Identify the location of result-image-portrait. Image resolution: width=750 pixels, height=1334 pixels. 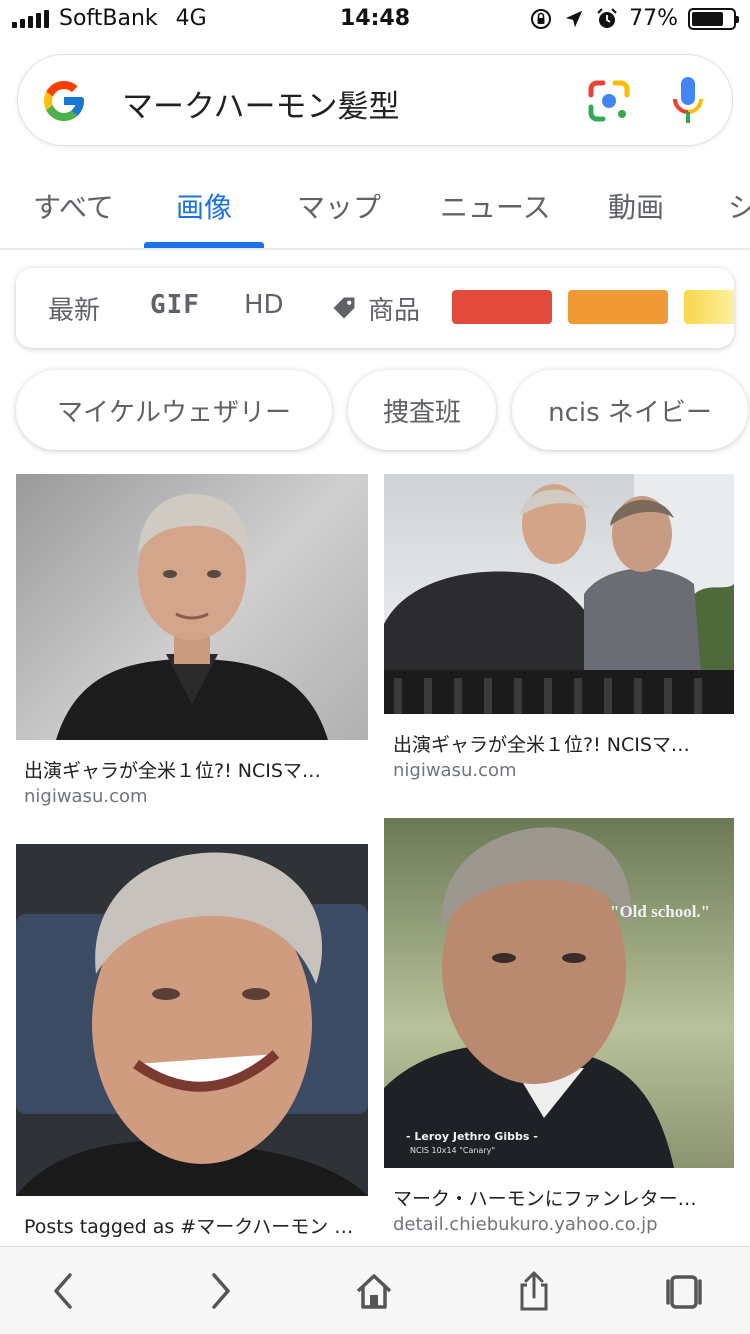
(192, 607).